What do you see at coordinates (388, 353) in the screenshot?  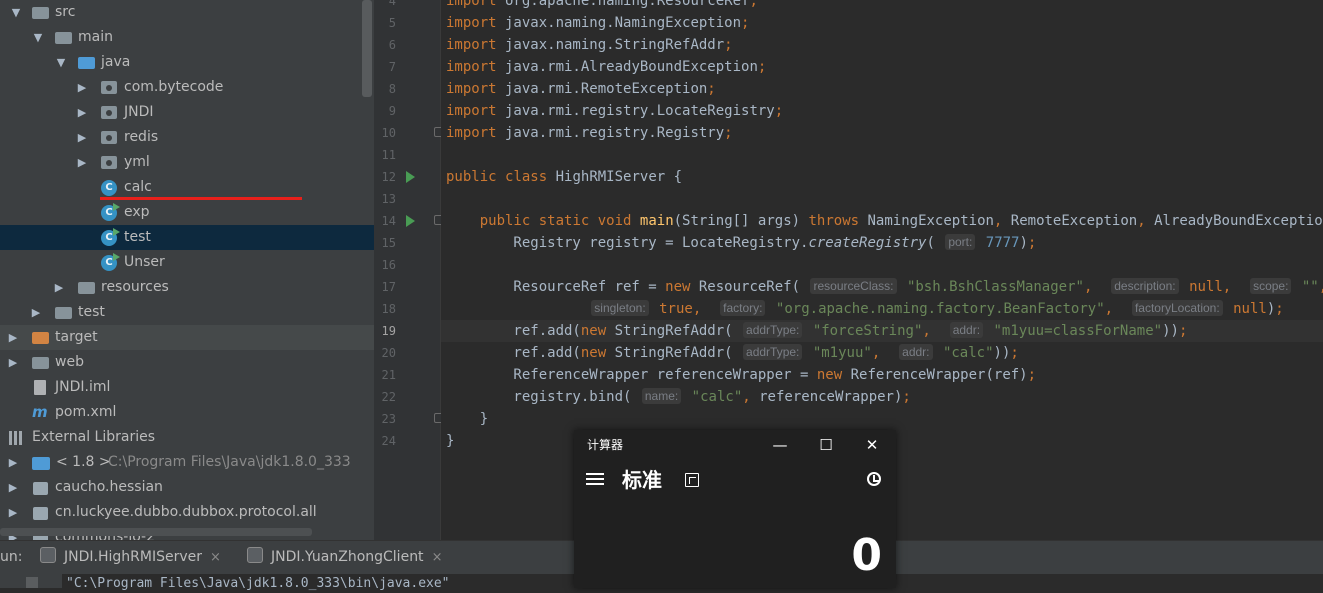 I see `line-number: 20` at bounding box center [388, 353].